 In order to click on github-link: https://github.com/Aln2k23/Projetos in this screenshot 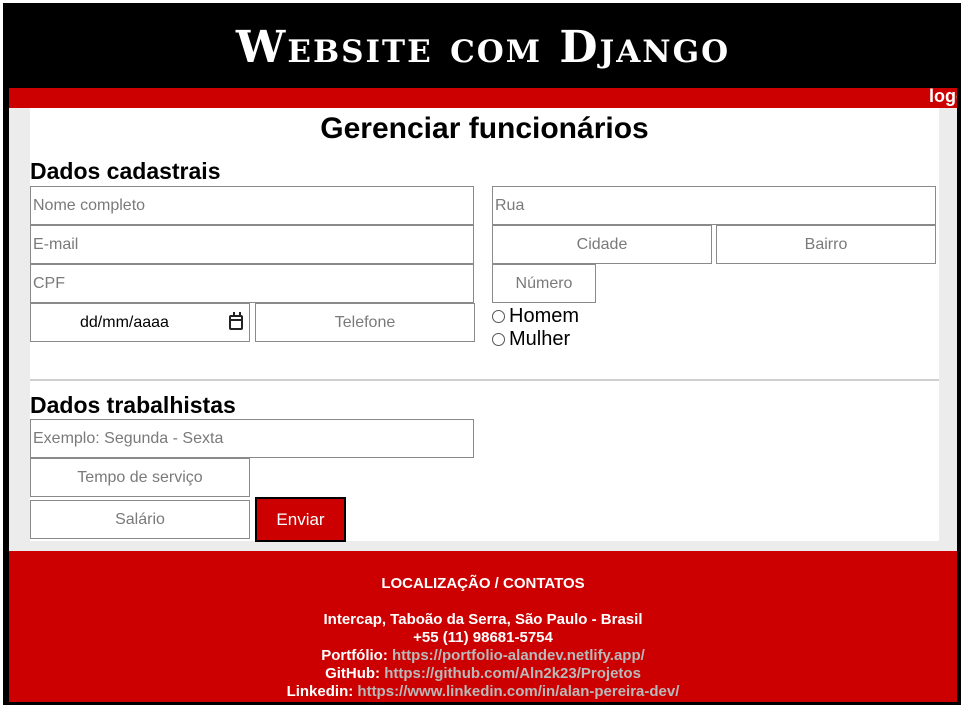, I will do `click(512, 673)`.